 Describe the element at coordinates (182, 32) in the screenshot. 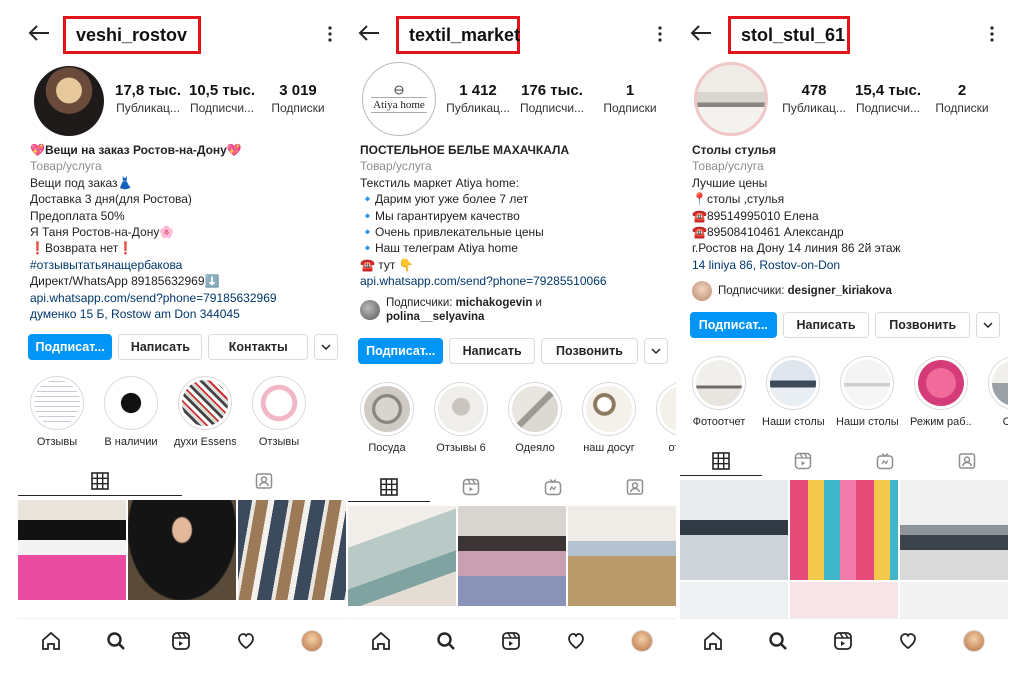

I see `top-bar: veshi_rostov` at that location.